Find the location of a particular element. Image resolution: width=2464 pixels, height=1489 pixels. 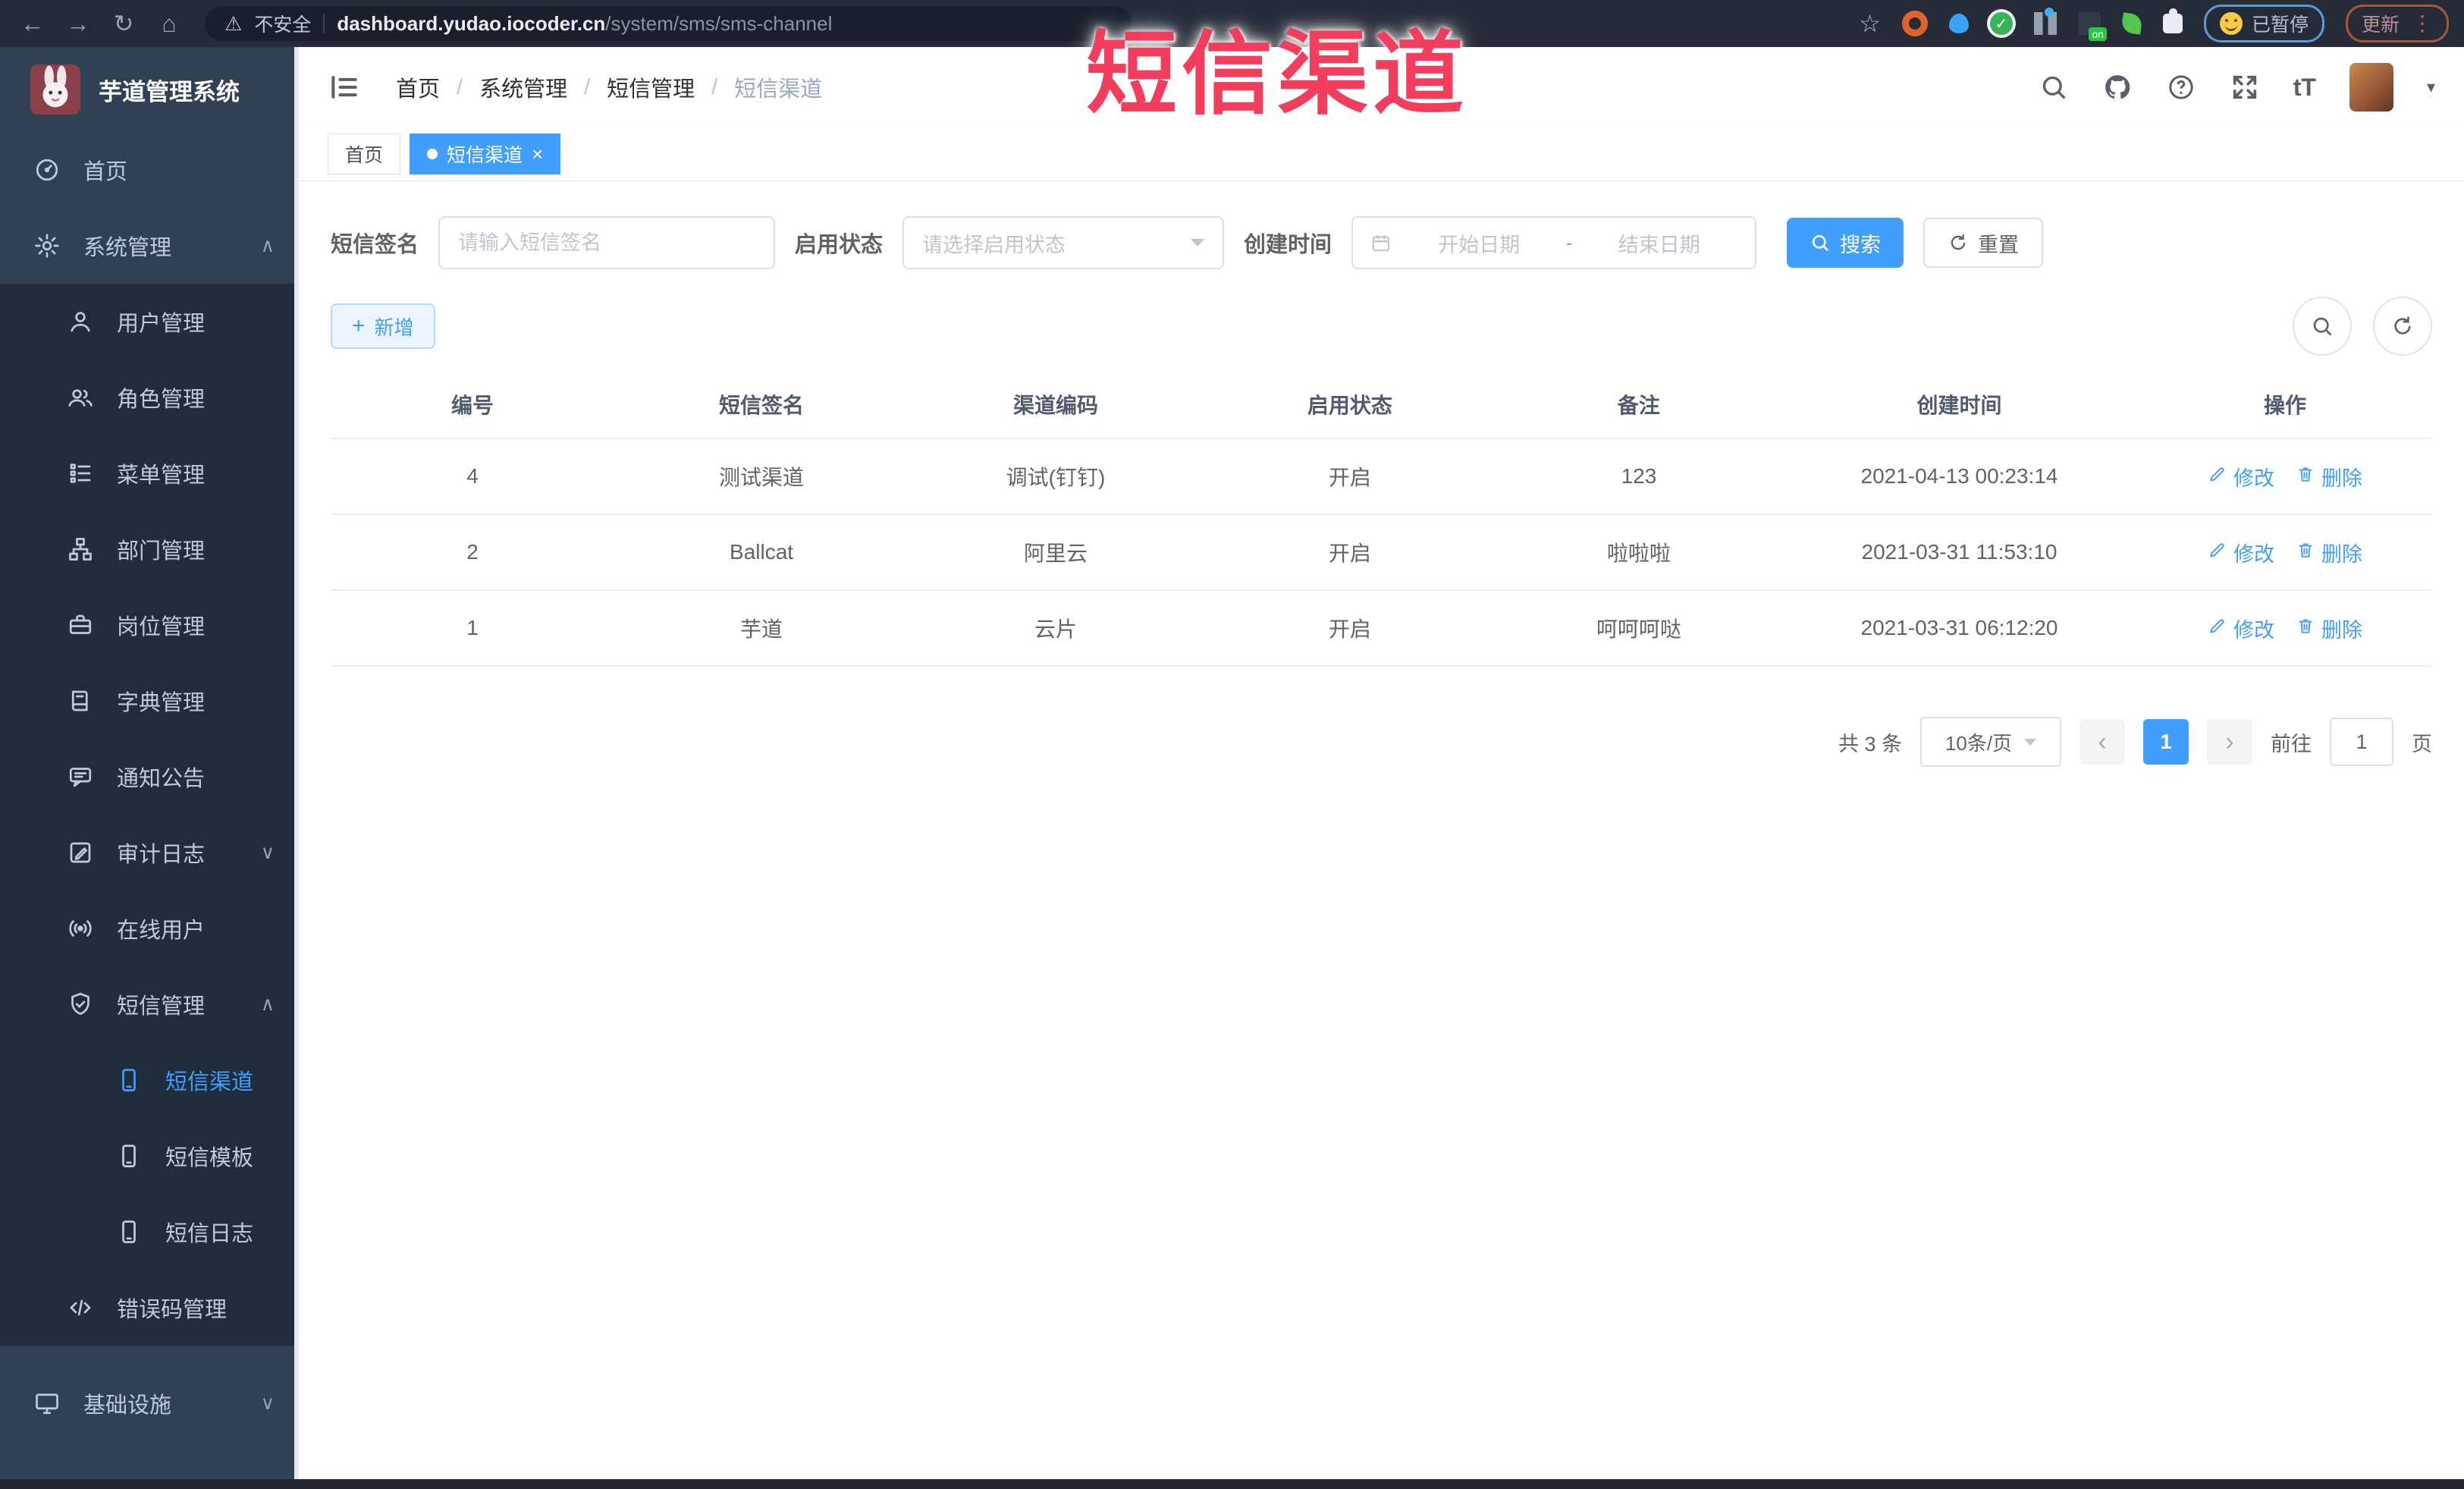

reload-icon: ↻ is located at coordinates (123, 23).